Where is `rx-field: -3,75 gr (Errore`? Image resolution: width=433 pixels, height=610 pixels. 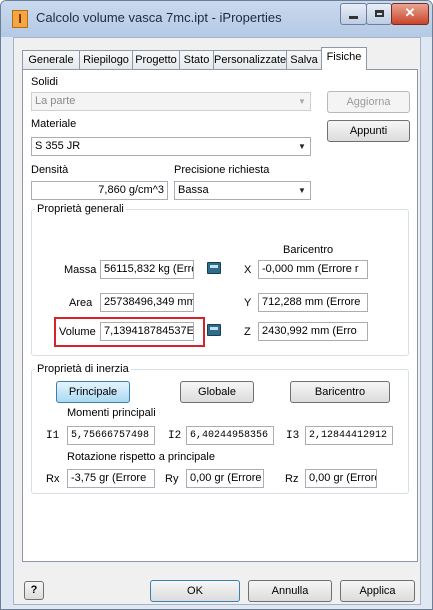 rx-field: -3,75 gr (Errore is located at coordinates (111, 478).